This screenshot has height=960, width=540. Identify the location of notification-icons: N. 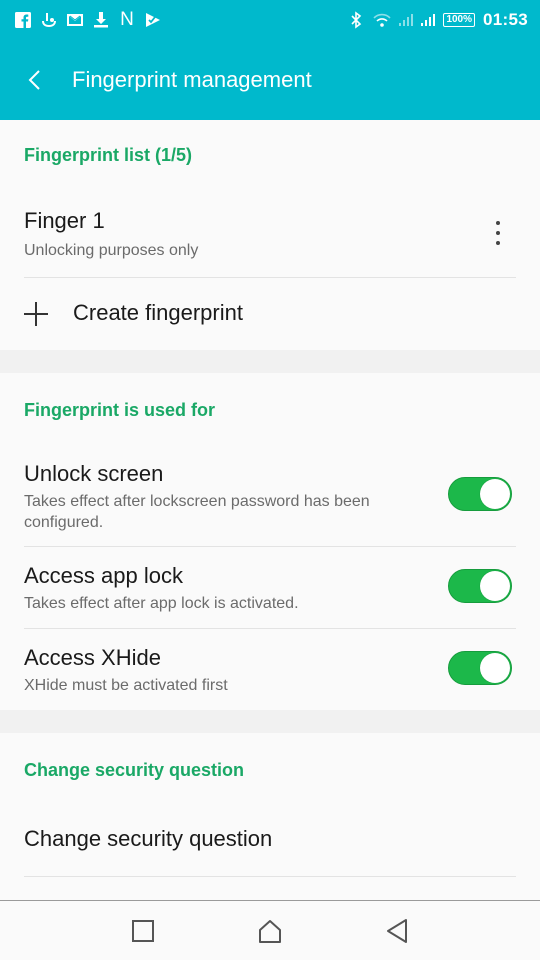
(88, 19).